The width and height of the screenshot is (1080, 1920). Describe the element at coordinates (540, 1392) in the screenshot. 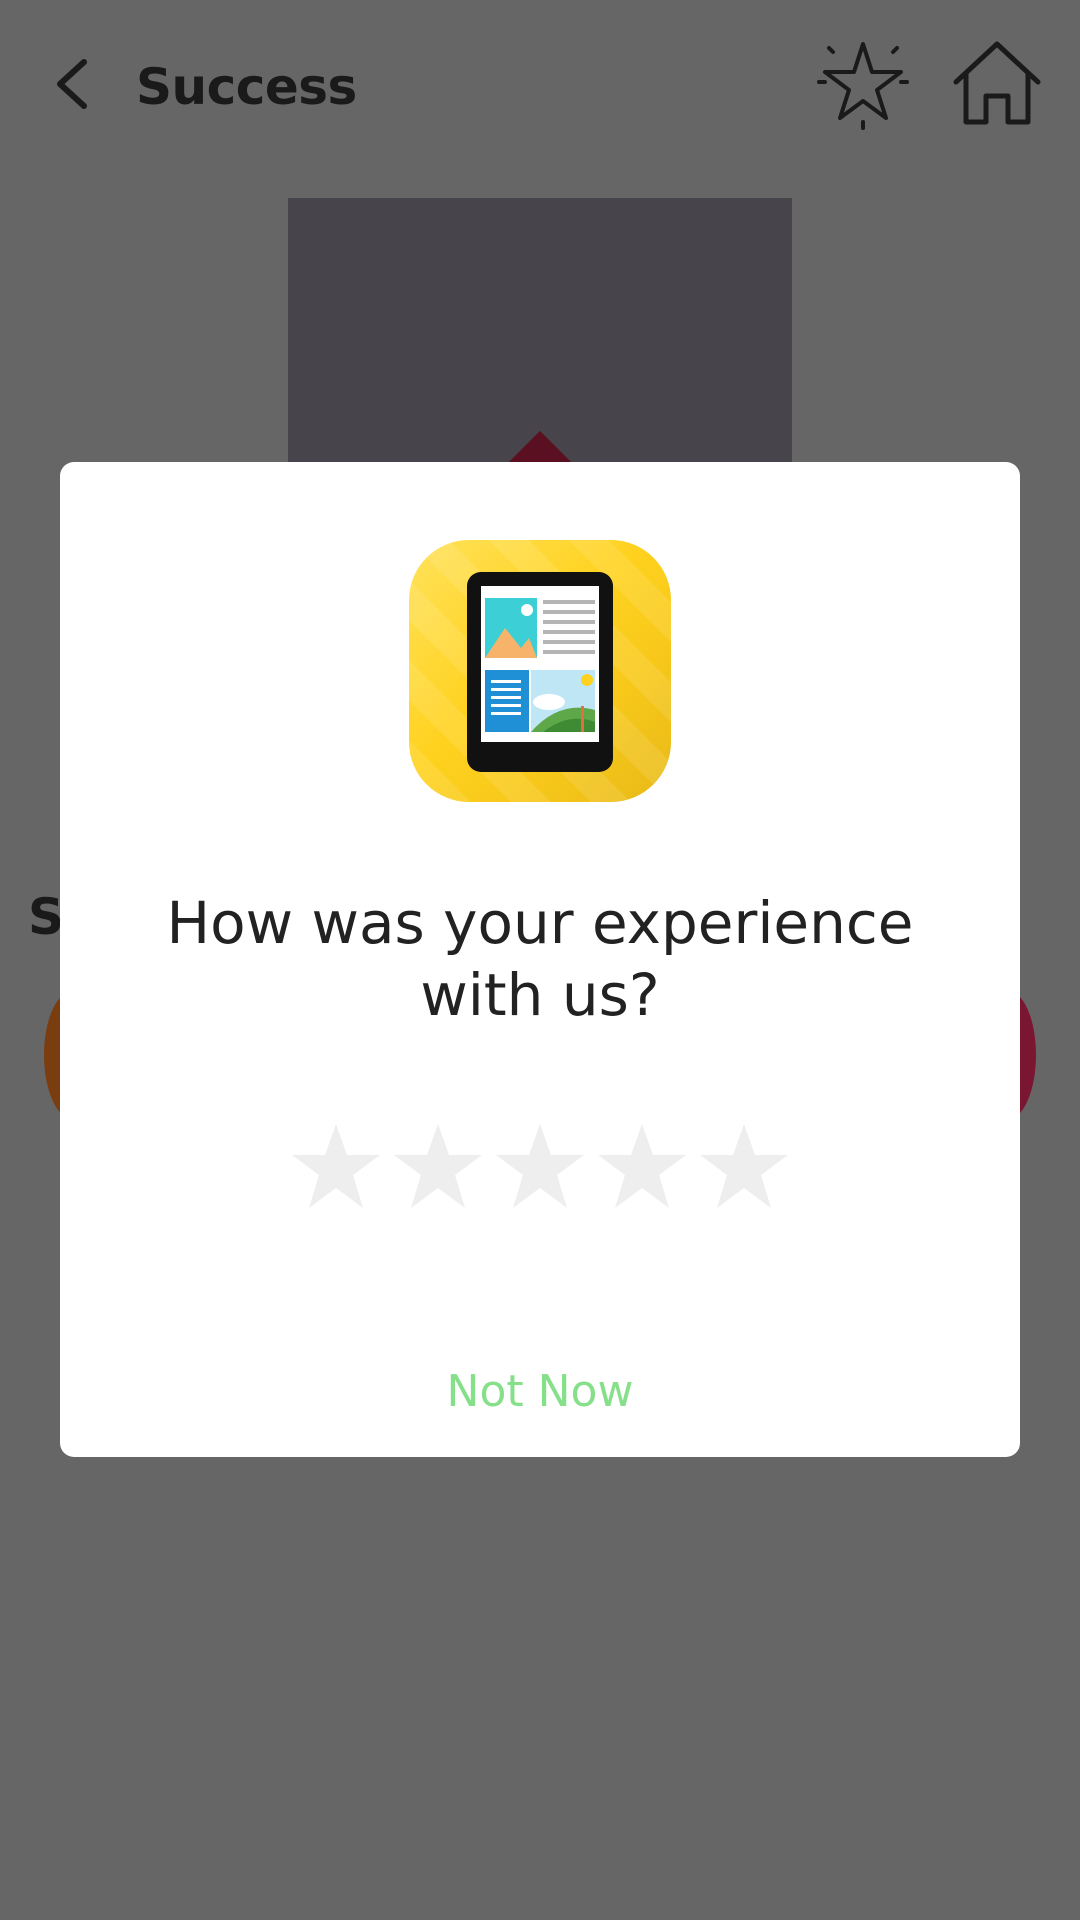

I see `not-now-button: Not Now` at that location.